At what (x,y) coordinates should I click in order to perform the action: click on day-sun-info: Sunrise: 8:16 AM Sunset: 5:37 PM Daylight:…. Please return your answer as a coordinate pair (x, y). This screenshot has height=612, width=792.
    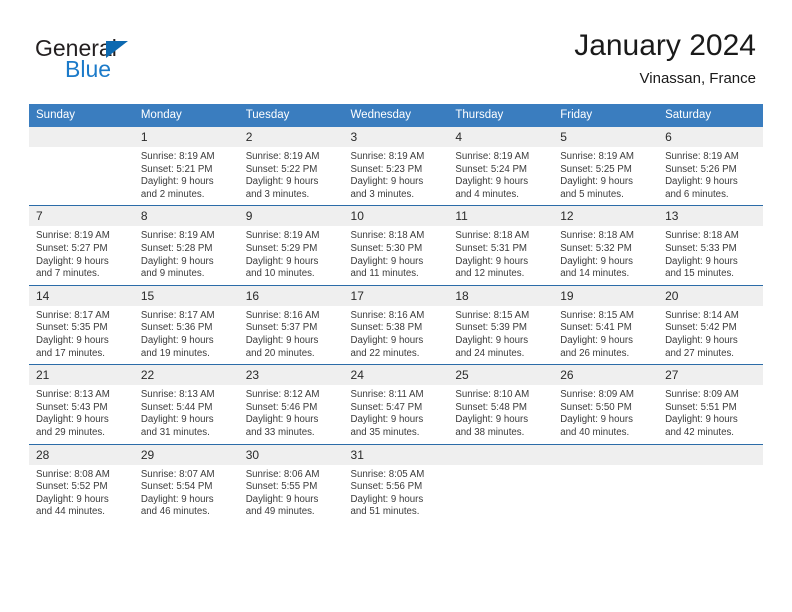
    Looking at the image, I should click on (291, 335).